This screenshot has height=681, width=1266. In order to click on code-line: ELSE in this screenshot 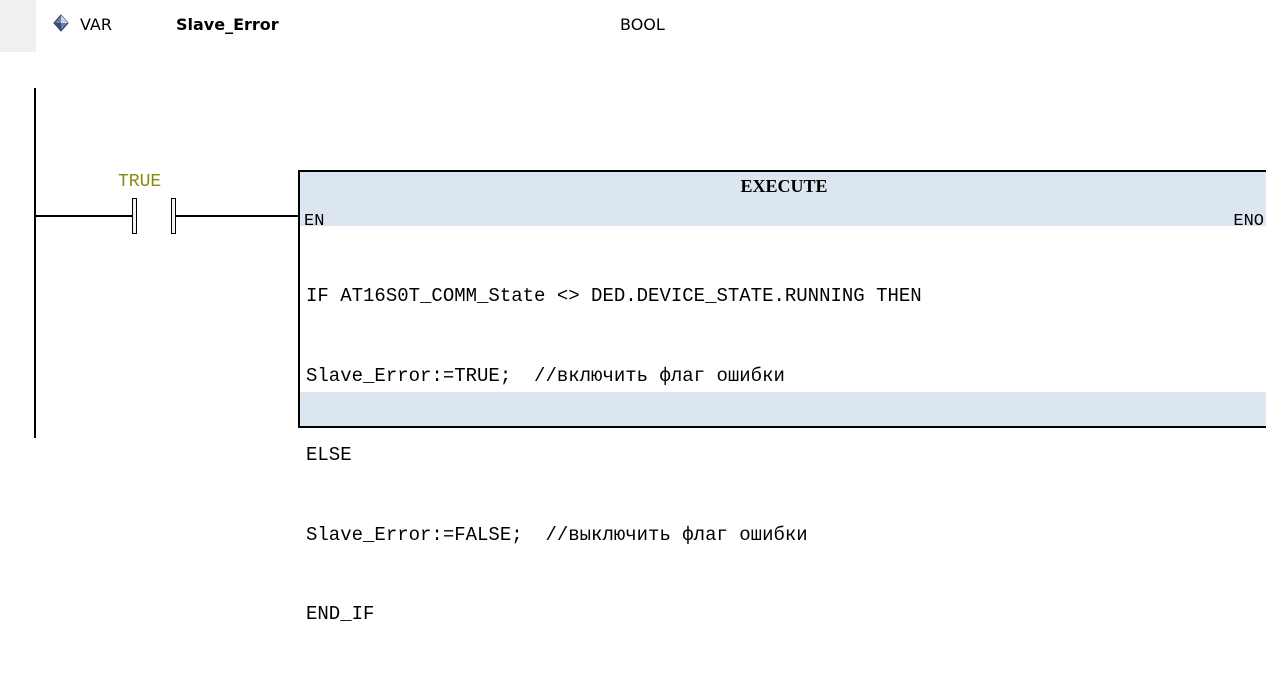, I will do `click(614, 455)`.